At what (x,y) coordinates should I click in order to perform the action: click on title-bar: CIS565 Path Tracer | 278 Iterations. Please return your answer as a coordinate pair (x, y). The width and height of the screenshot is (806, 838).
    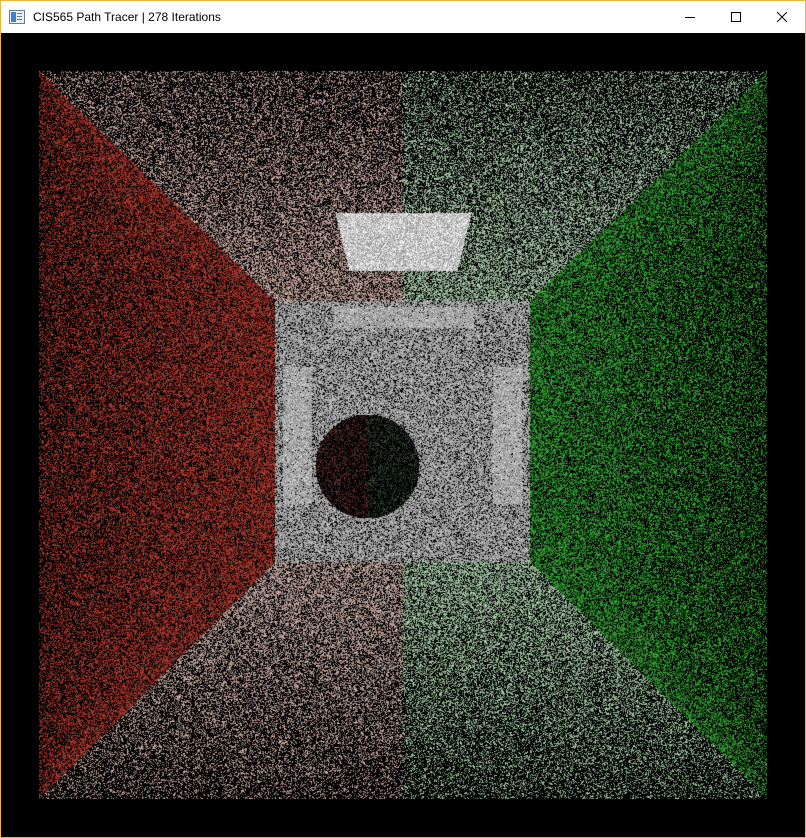
    Looking at the image, I should click on (403, 17).